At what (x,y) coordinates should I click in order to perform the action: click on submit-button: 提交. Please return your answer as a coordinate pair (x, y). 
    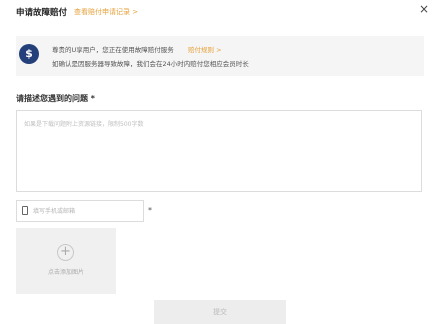
    Looking at the image, I should click on (220, 312).